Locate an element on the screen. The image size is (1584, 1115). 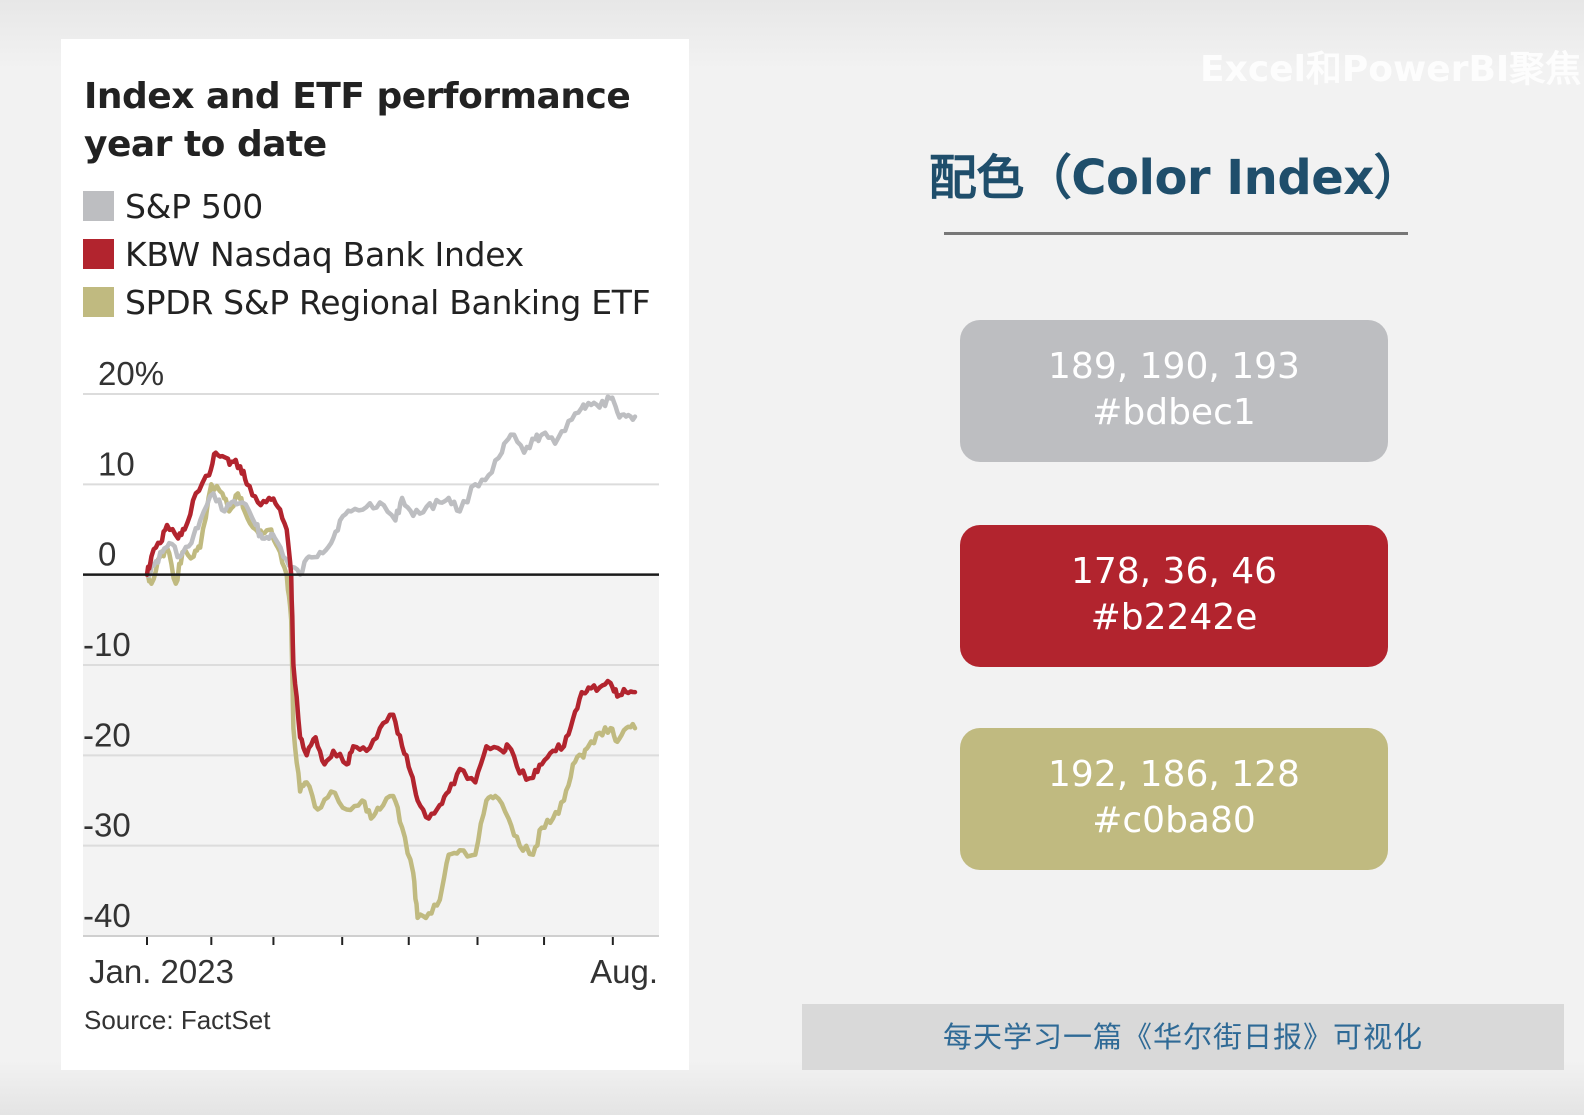
swatch-tan: 192, 186, 128 #c0ba80 is located at coordinates (1174, 799).